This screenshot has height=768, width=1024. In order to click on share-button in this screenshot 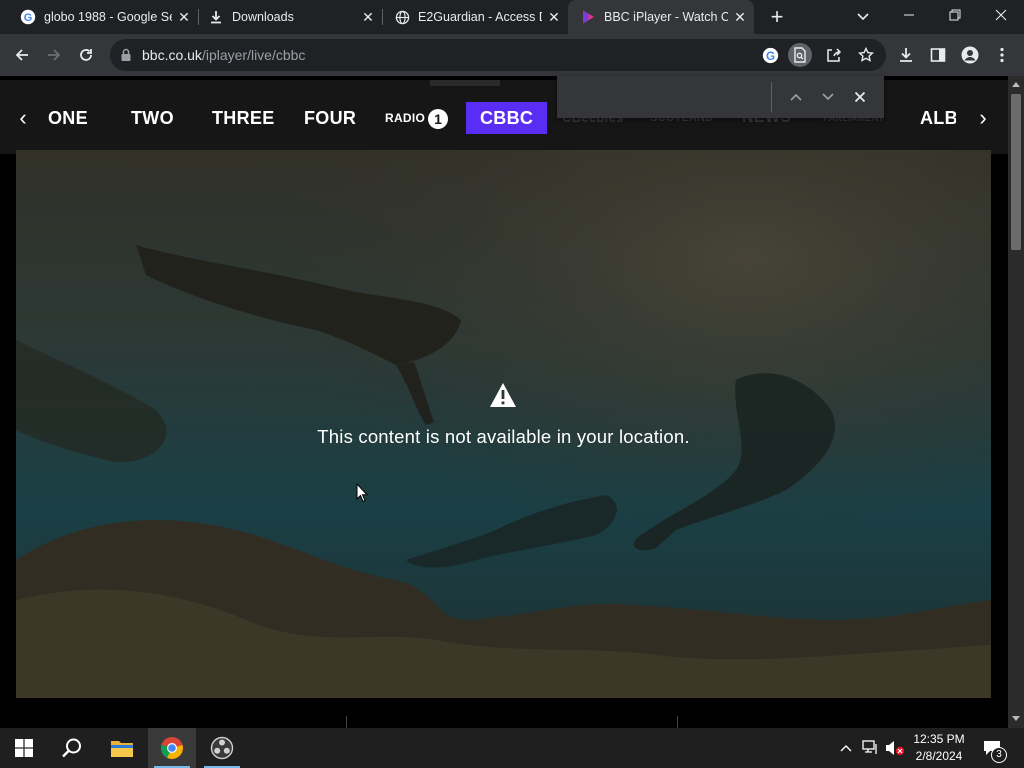, I will do `click(834, 55)`.